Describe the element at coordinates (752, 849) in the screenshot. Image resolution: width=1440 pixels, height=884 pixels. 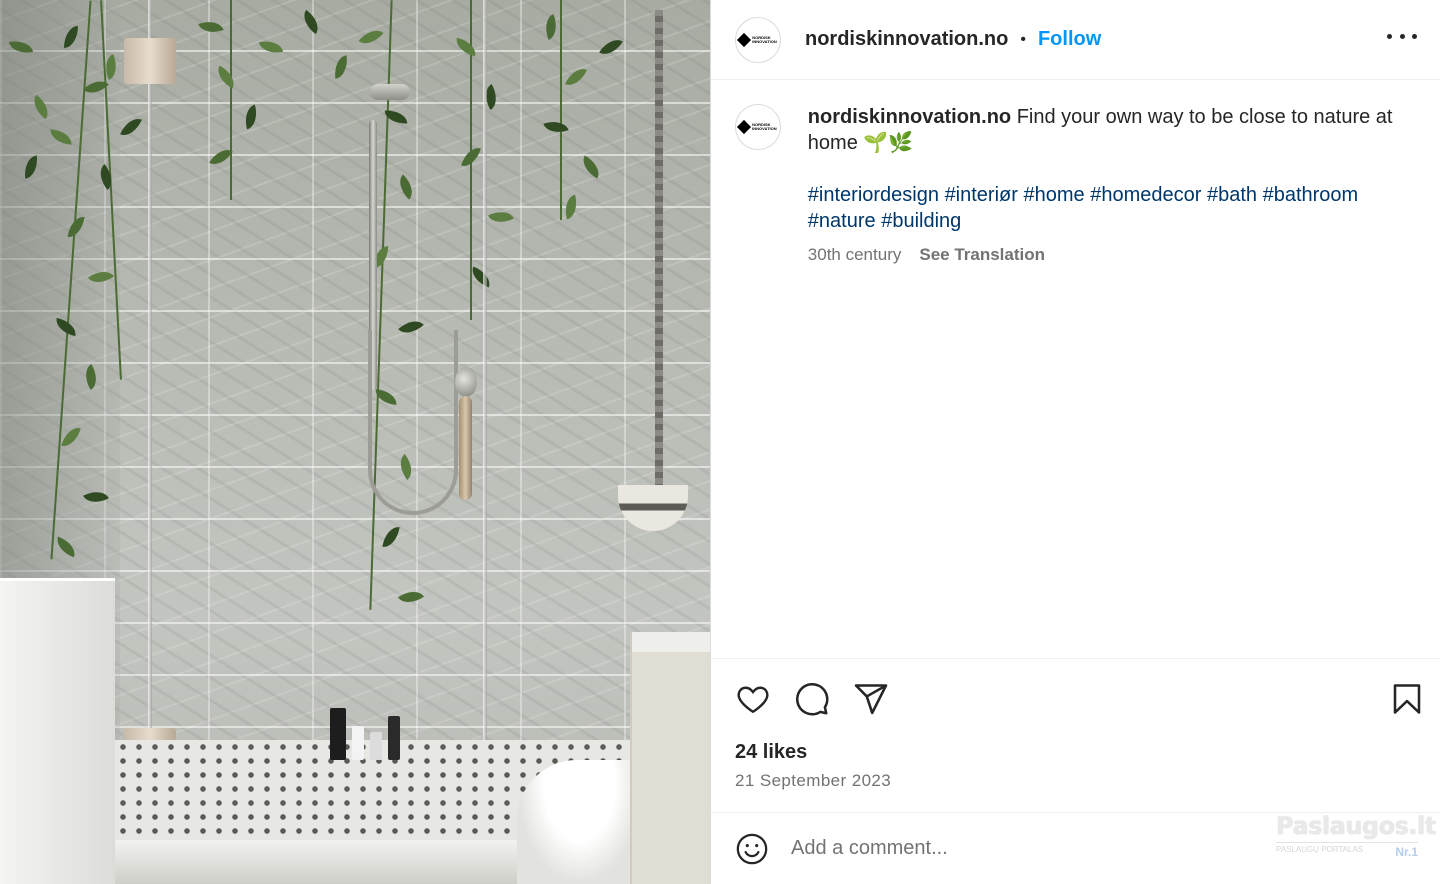
I see `smiley-icon` at that location.